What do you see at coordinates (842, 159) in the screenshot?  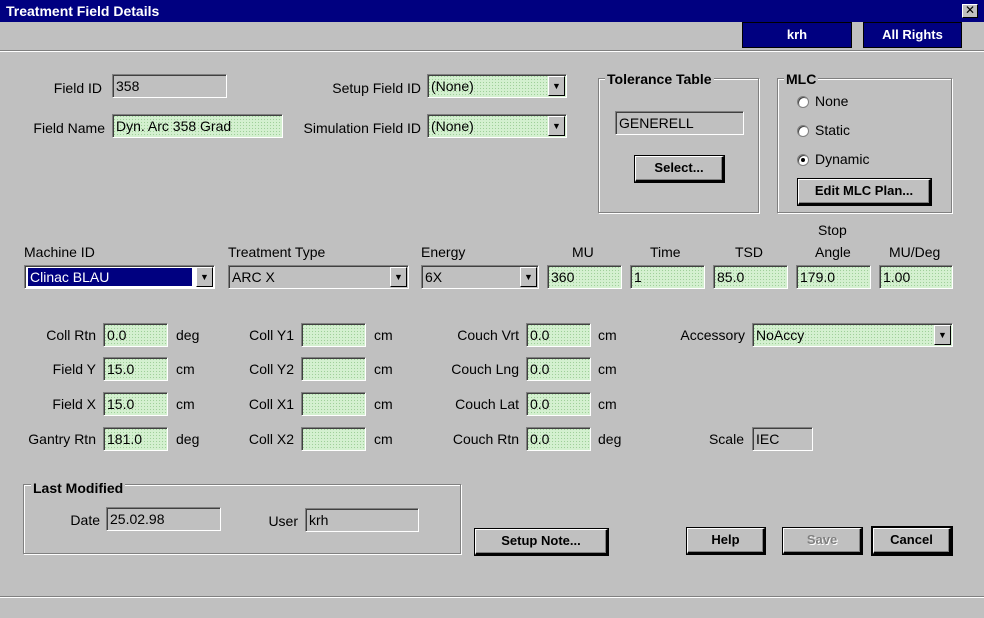 I see `mlc-dynamic-label: Dynamic` at bounding box center [842, 159].